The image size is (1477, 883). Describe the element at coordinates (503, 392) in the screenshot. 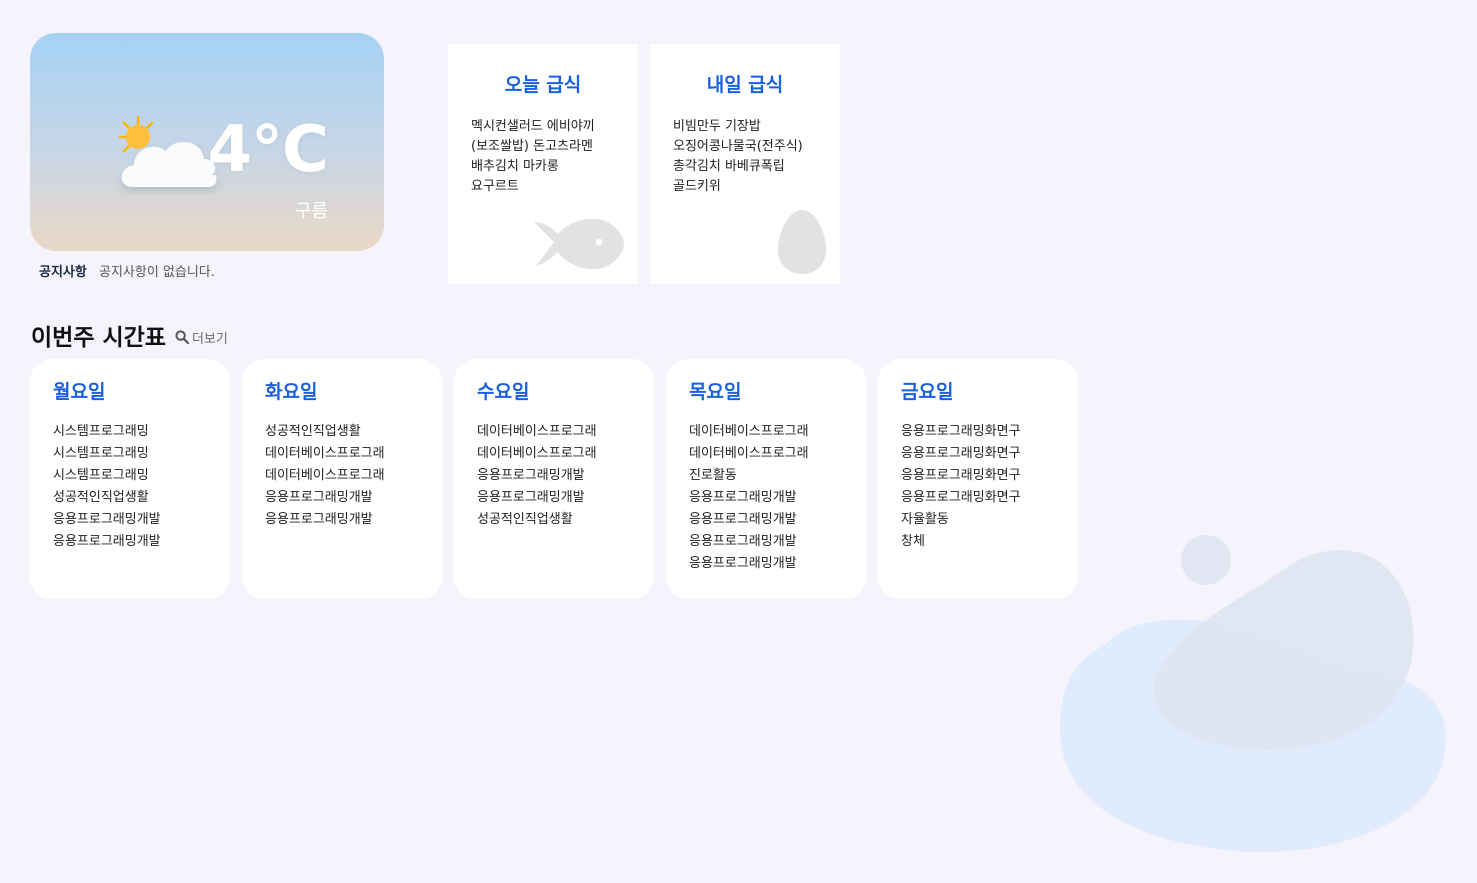

I see `day-title: 수요일` at that location.